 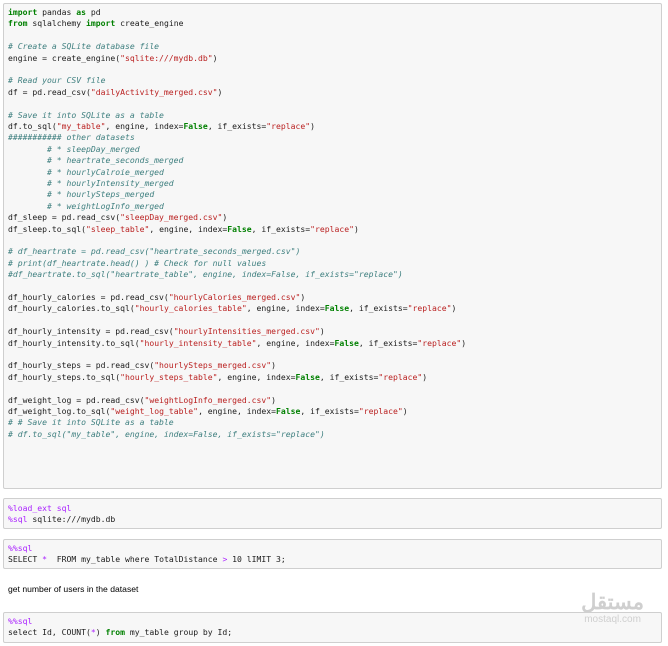 I want to click on code-token: # * hourlySteps_merged, so click(x=81, y=194).